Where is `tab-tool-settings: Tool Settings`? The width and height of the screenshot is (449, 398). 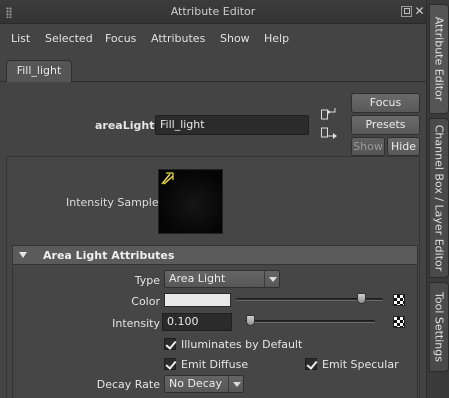
tab-tool-settings: Tool Settings is located at coordinates (439, 327).